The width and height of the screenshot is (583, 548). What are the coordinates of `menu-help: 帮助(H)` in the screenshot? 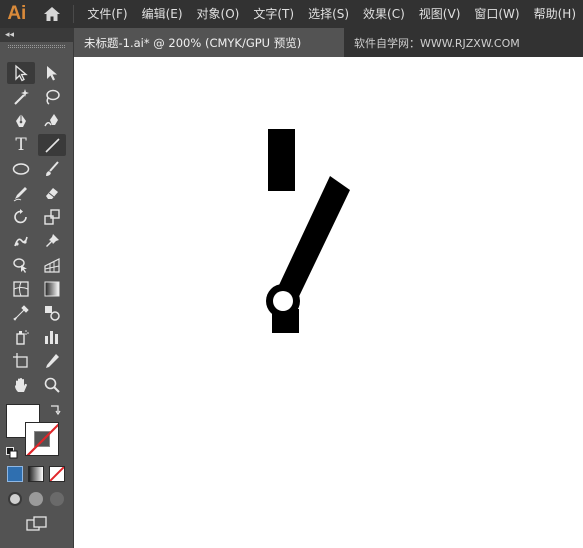 It's located at (555, 14).